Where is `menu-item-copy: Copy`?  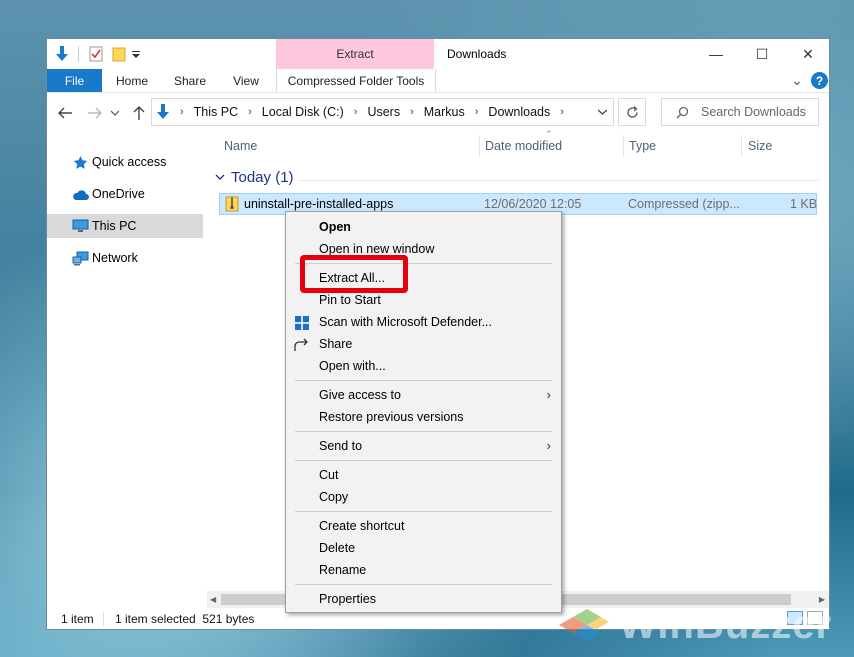
menu-item-copy: Copy is located at coordinates (423, 497).